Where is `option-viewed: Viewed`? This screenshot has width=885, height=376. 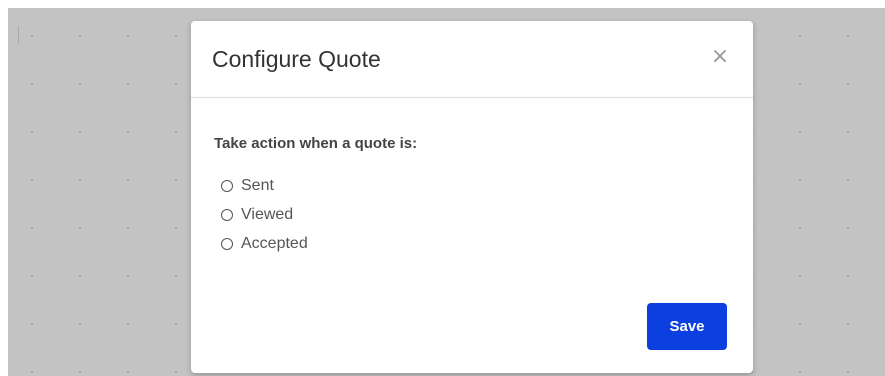
option-viewed: Viewed is located at coordinates (264, 214).